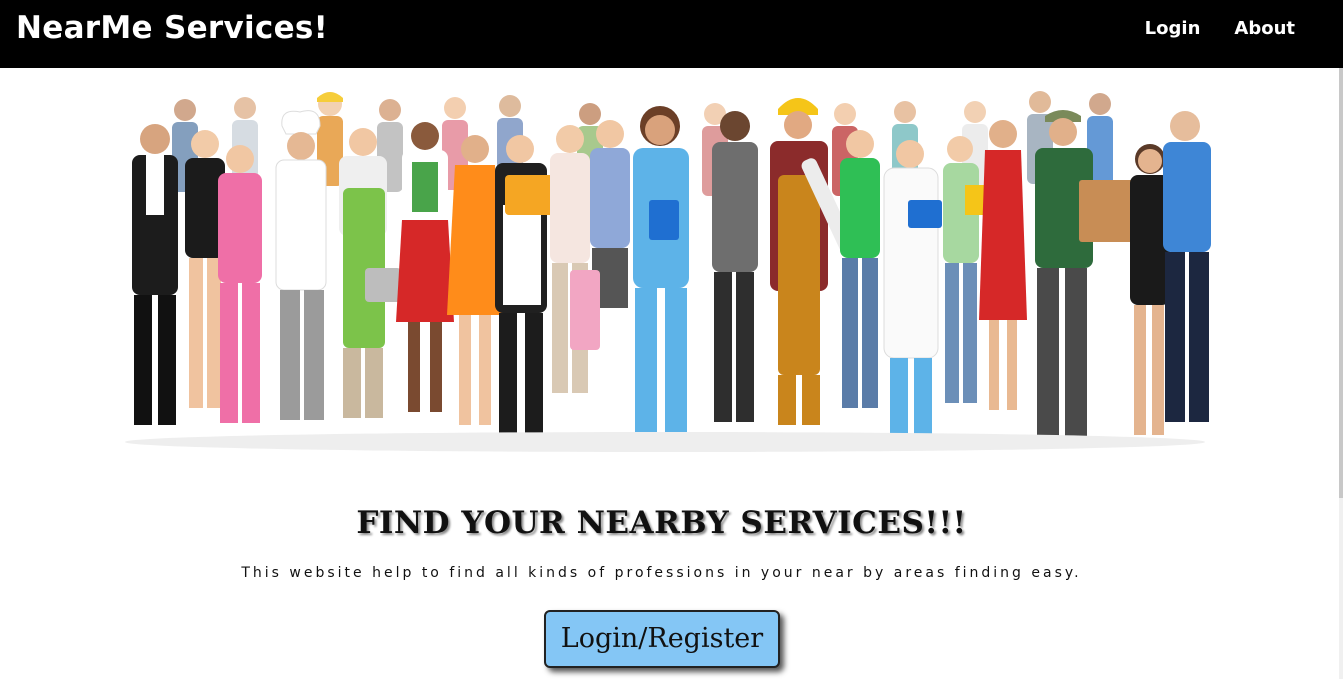  Describe the element at coordinates (1341, 283) in the screenshot. I see `scrollbar-thumb` at that location.